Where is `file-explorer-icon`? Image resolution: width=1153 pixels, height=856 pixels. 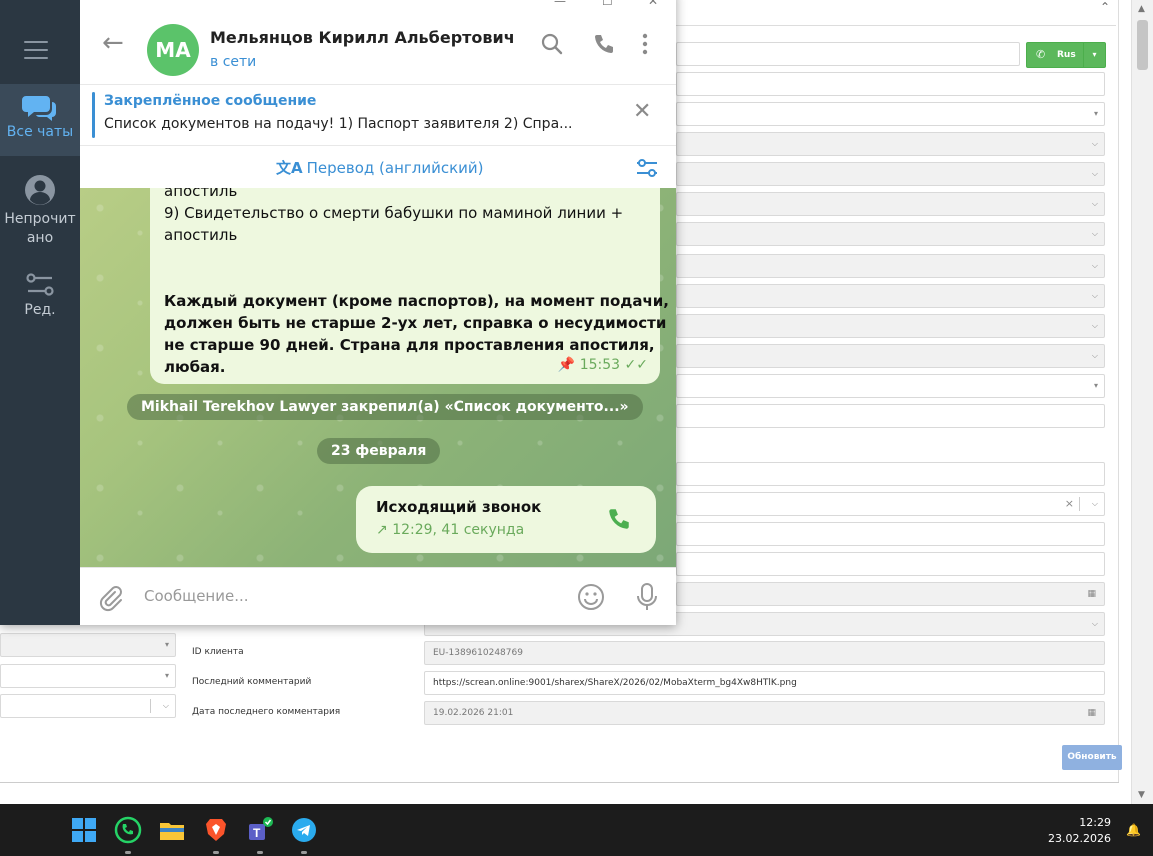 file-explorer-icon is located at coordinates (172, 830).